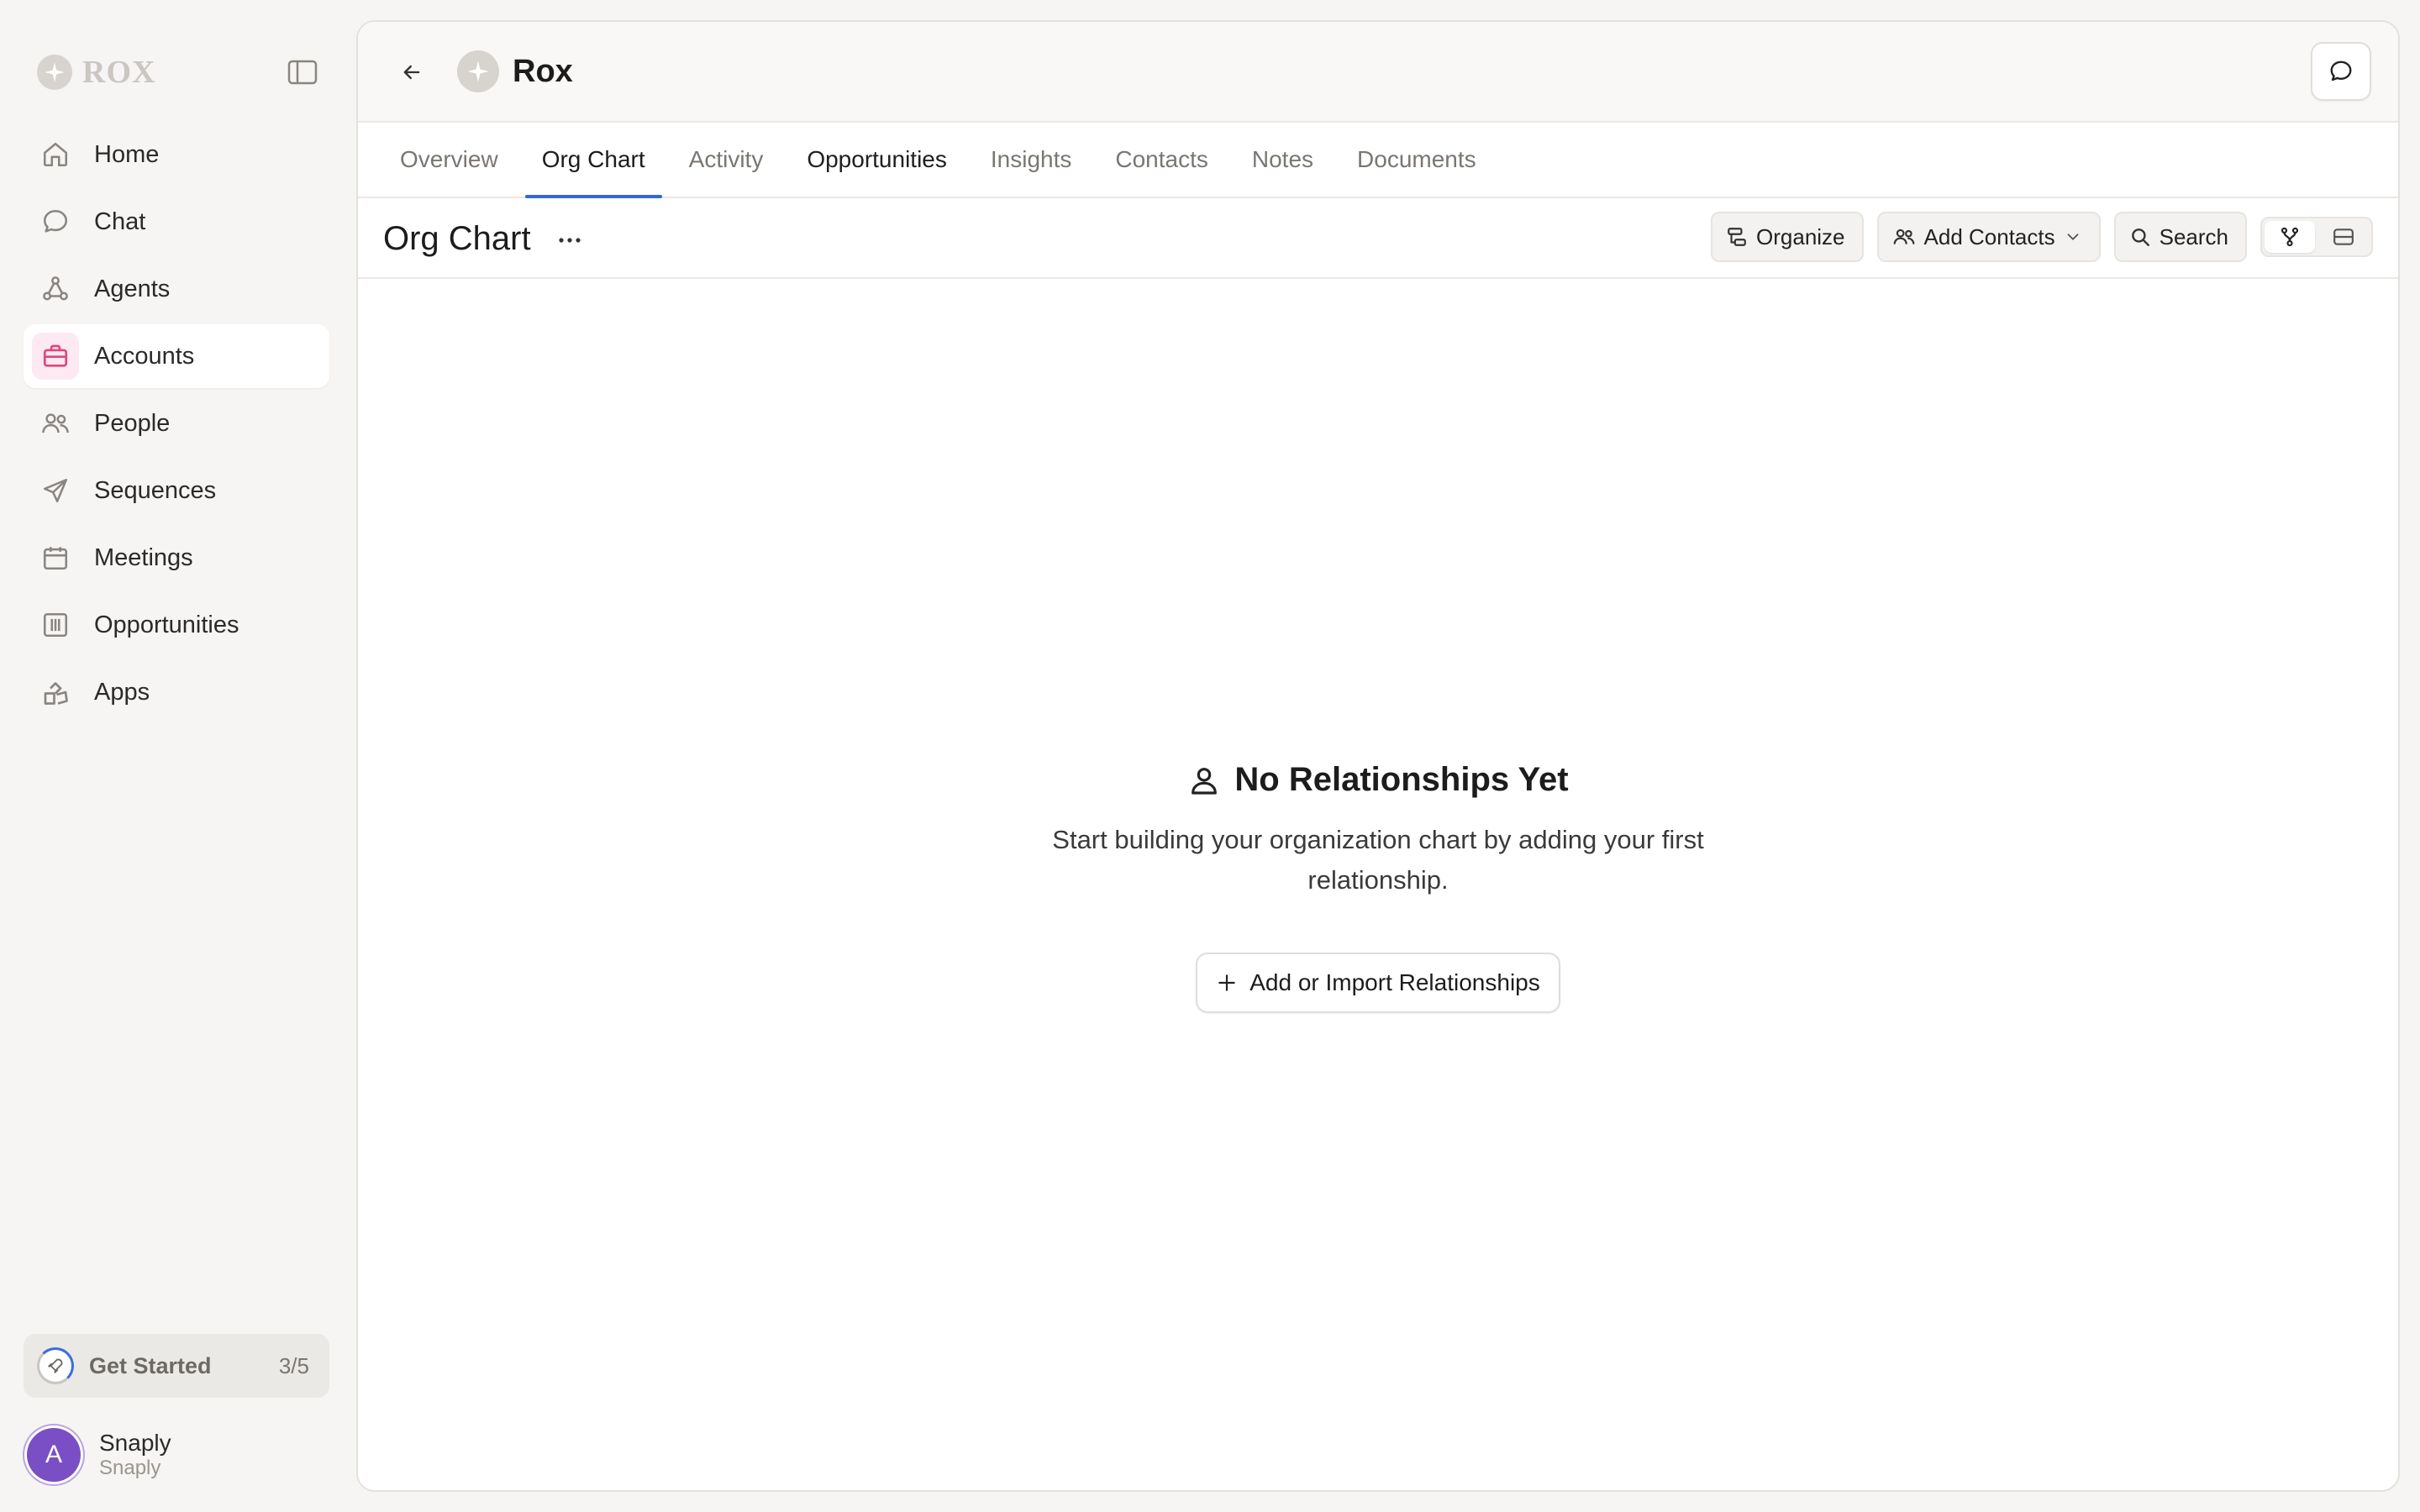  I want to click on chat-button, so click(2341, 71).